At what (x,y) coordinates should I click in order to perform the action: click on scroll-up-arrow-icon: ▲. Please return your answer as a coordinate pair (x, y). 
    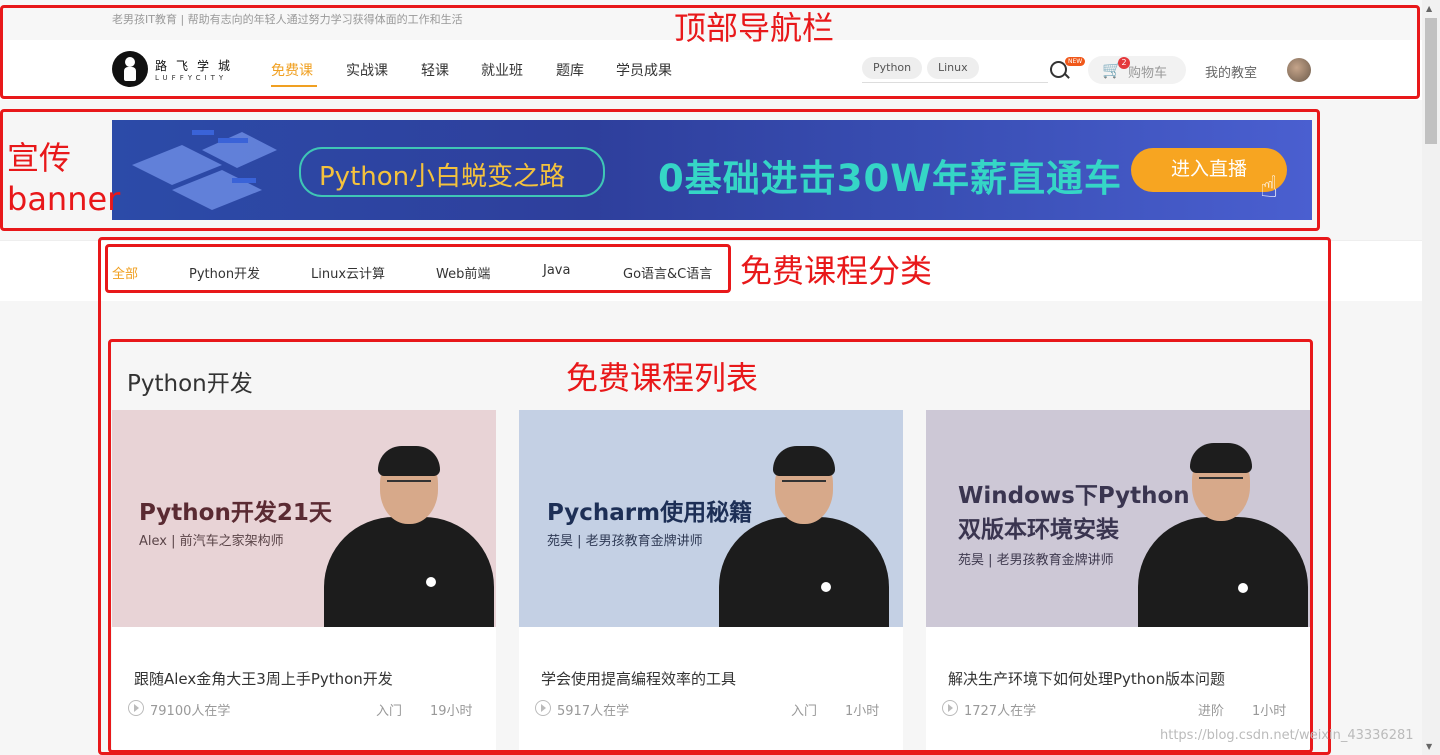
    Looking at the image, I should click on (1429, 8).